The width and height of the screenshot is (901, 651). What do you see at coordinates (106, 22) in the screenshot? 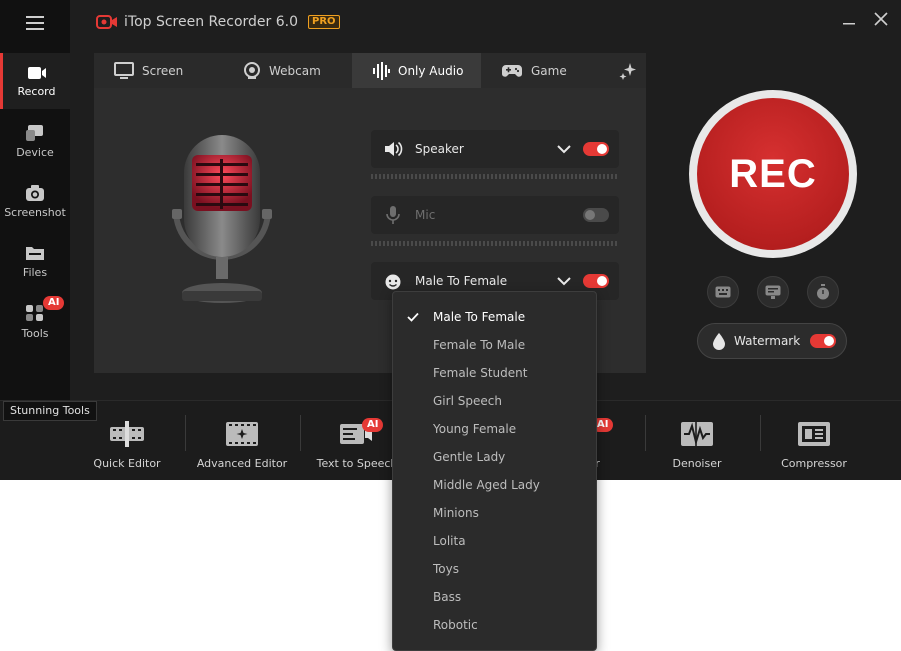
I see `app-logo-icon` at bounding box center [106, 22].